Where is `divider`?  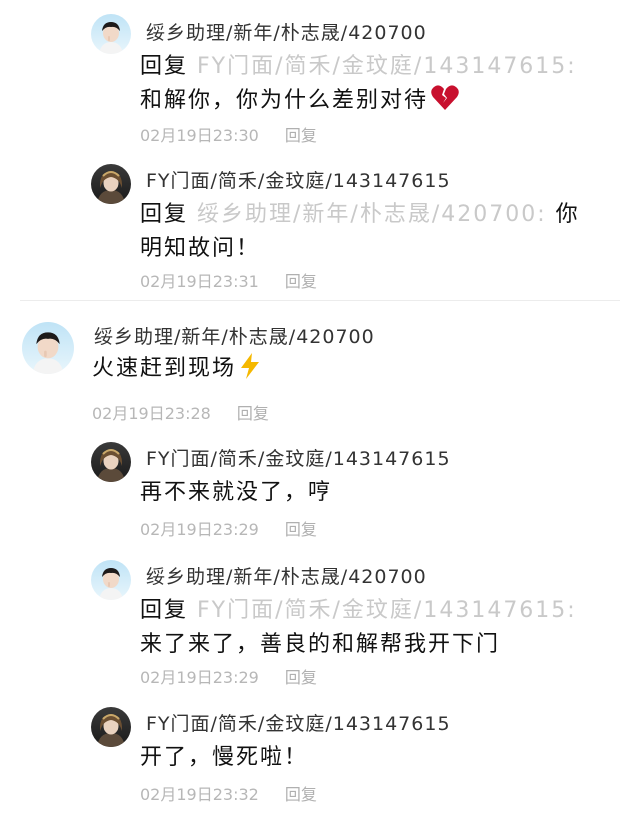 divider is located at coordinates (320, 300).